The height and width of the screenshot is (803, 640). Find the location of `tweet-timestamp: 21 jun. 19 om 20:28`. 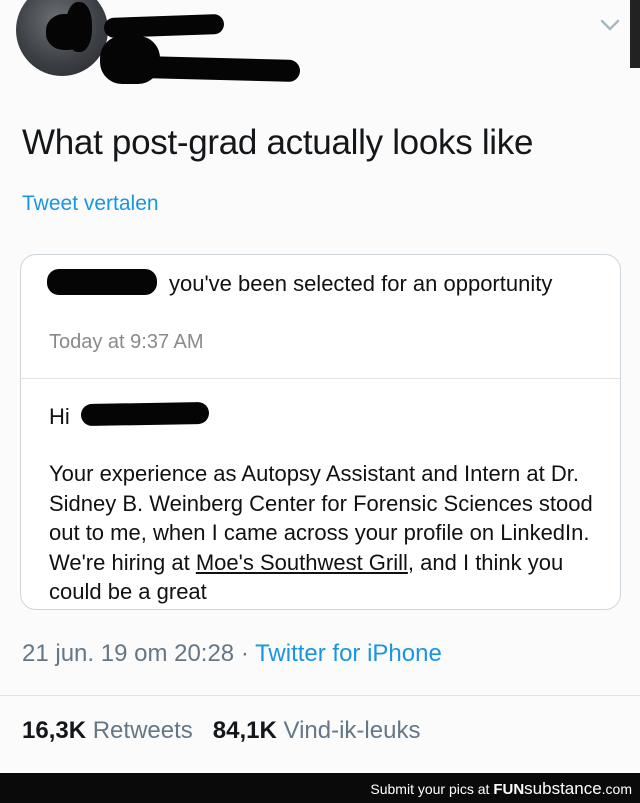

tweet-timestamp: 21 jun. 19 om 20:28 is located at coordinates (128, 653).